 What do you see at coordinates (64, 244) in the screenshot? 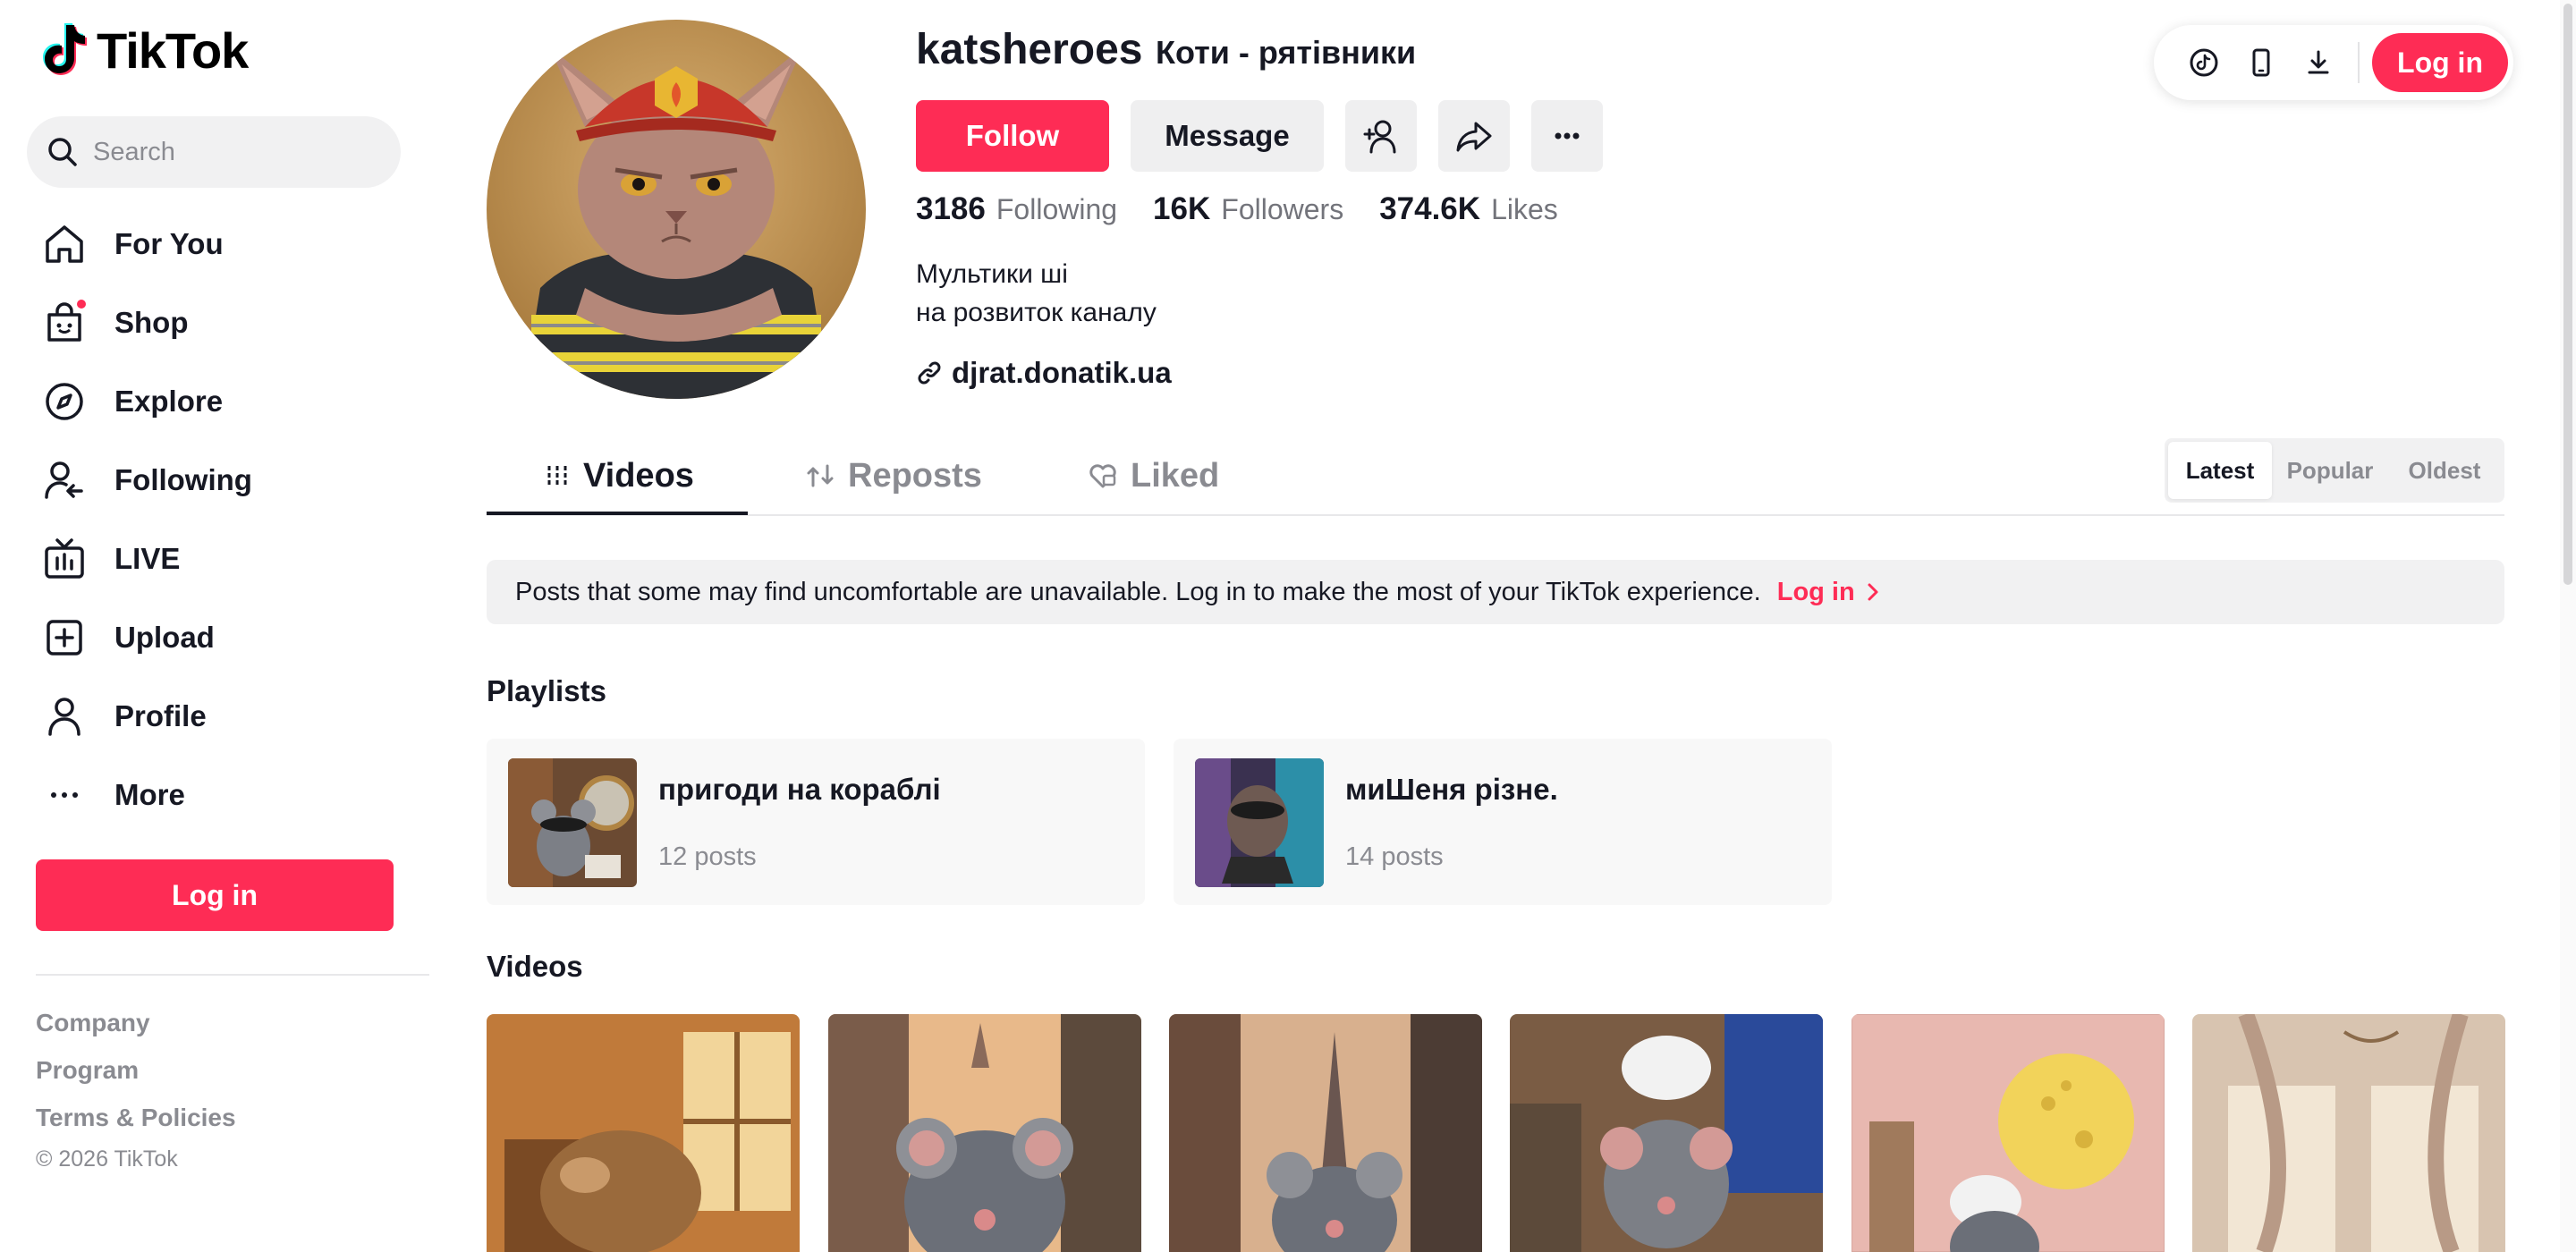
I see `home-icon` at bounding box center [64, 244].